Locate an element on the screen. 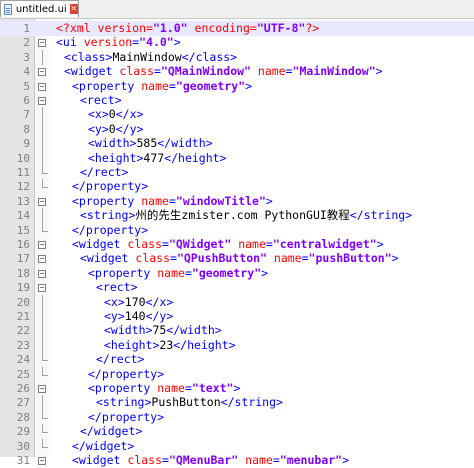 The width and height of the screenshot is (474, 468). code-line: 21 <y>140</y> is located at coordinates (237, 316).